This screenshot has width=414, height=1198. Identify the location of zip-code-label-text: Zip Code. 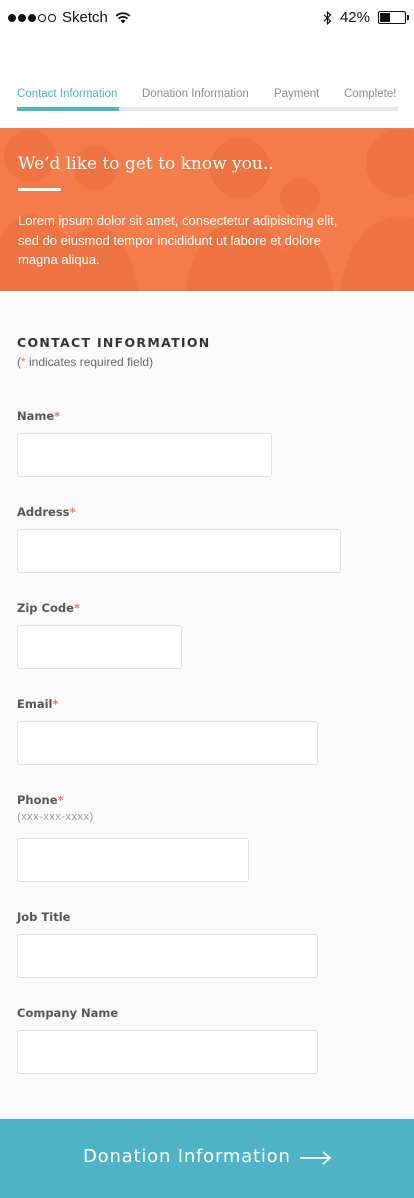
(45, 608).